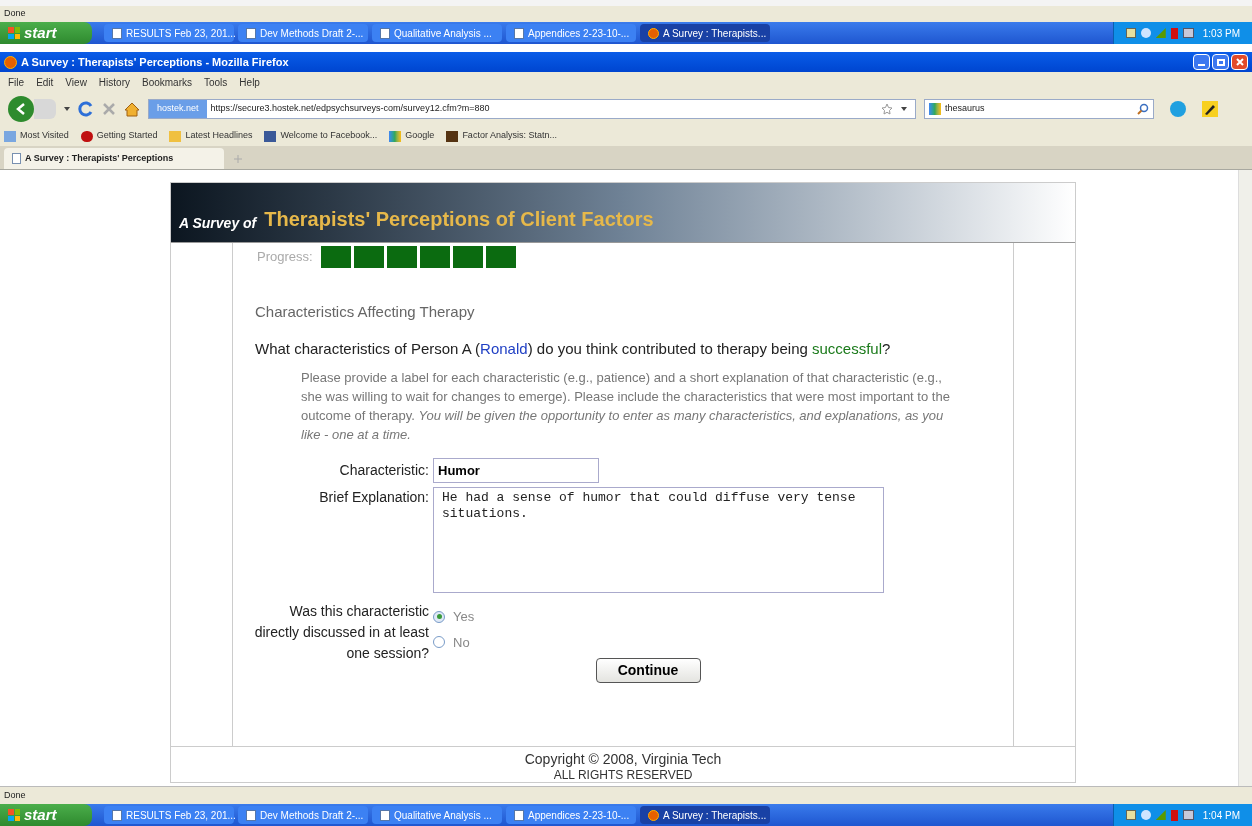  I want to click on plus-icon, so click(238, 159).